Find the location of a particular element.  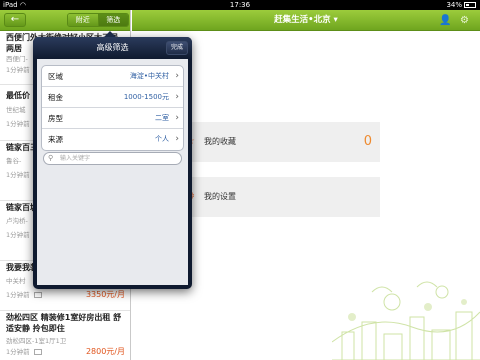

listing-price: 2800元/月 is located at coordinates (105, 351).